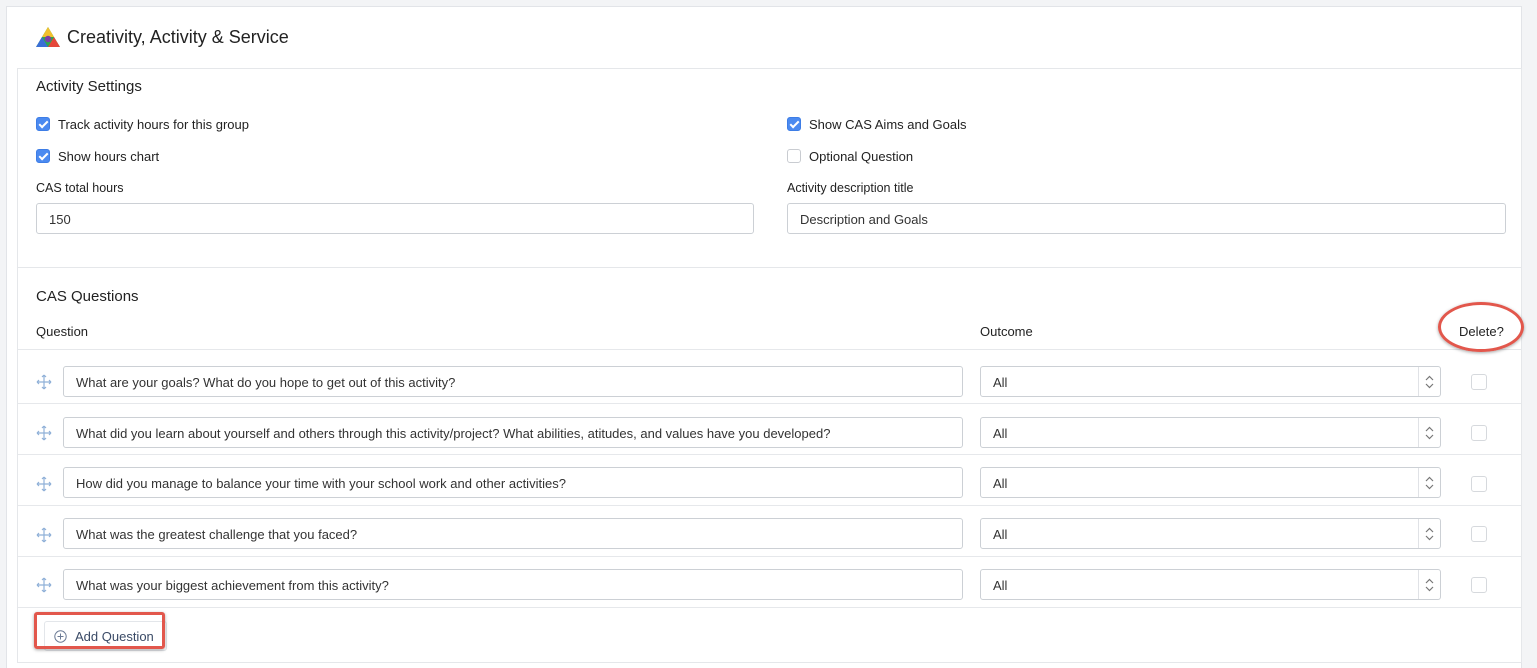 Image resolution: width=1537 pixels, height=668 pixels. I want to click on section-divider, so click(769, 267).